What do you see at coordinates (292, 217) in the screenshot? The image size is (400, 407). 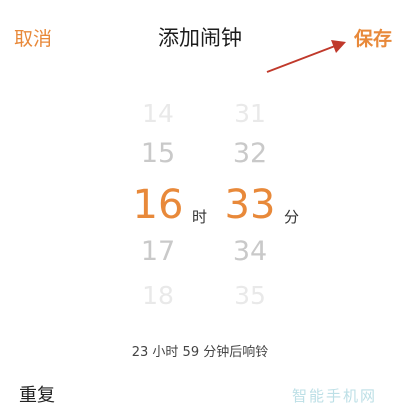 I see `minute-unit-label: 分` at bounding box center [292, 217].